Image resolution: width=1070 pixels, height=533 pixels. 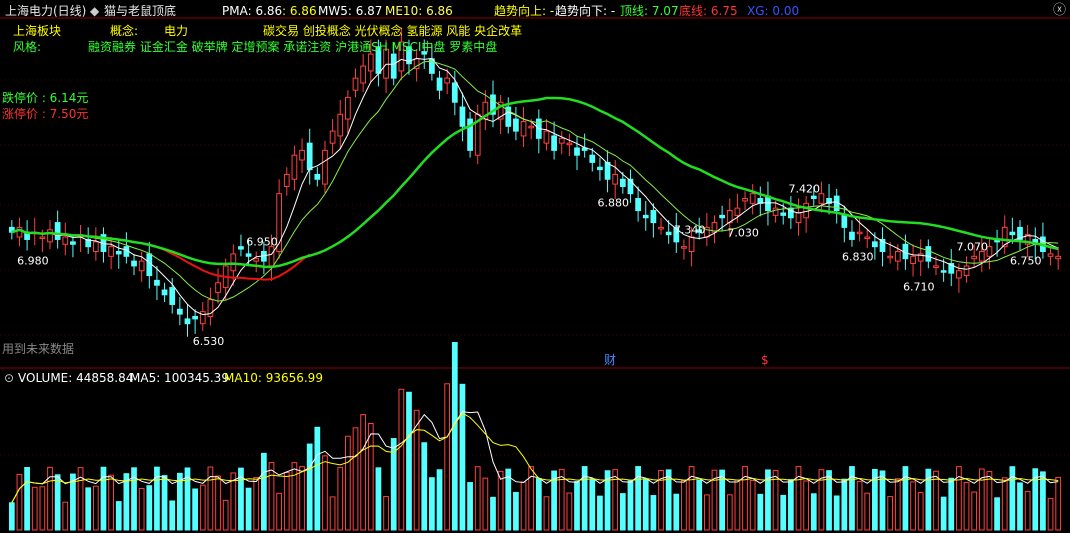 I want to click on close-icon: ⓧ, so click(x=1059, y=11).